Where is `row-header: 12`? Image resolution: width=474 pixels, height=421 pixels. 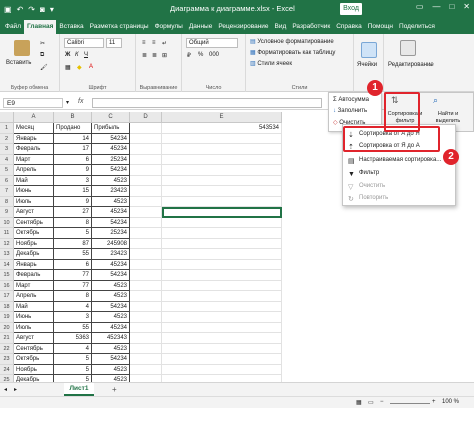
row-header: 12 is located at coordinates (7, 243).